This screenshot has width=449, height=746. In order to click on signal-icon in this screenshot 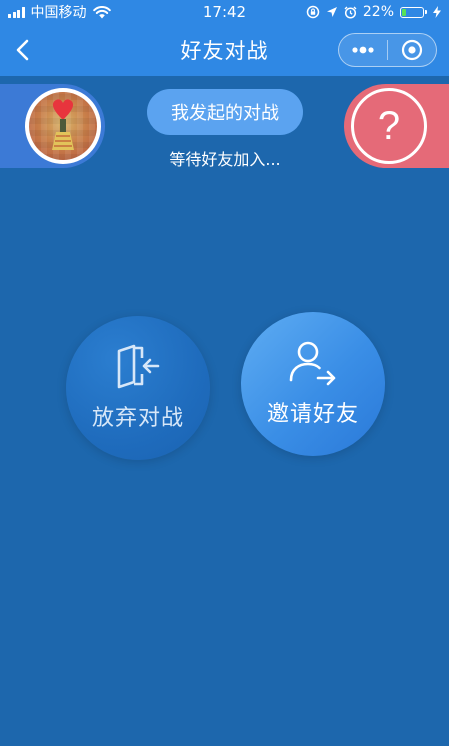, I will do `click(16, 12)`.